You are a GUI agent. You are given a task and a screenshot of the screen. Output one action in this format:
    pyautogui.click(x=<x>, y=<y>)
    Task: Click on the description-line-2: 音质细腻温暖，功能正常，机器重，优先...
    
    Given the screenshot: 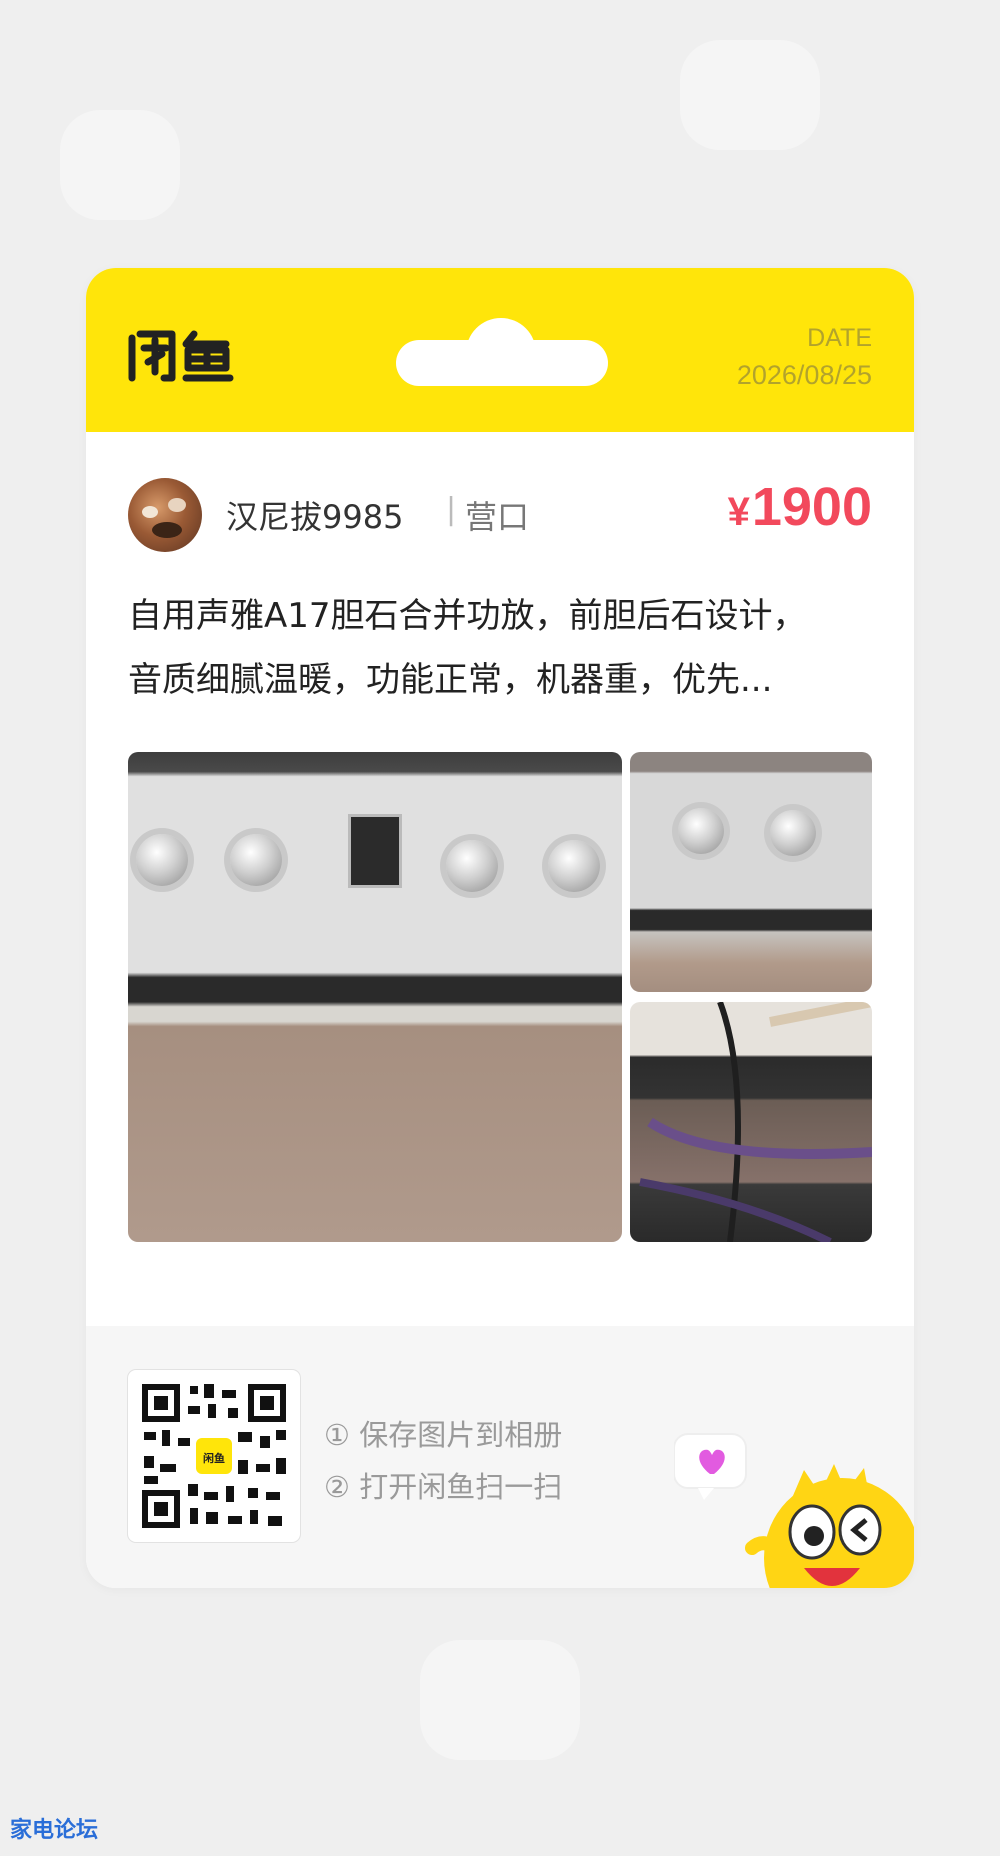 What is the action you would take?
    pyautogui.click(x=450, y=680)
    